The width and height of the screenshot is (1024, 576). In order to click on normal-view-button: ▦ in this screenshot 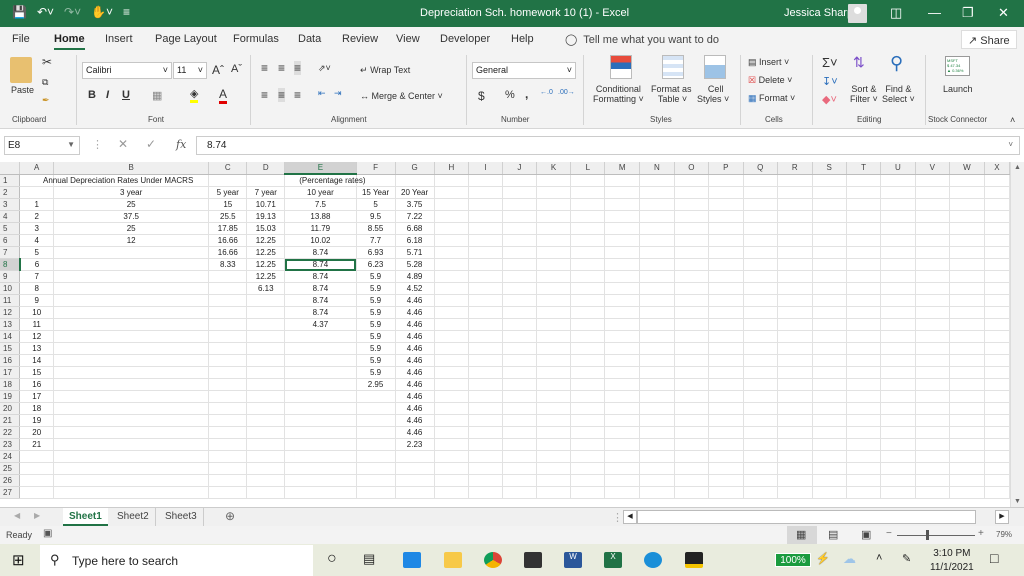, I will do `click(802, 535)`.